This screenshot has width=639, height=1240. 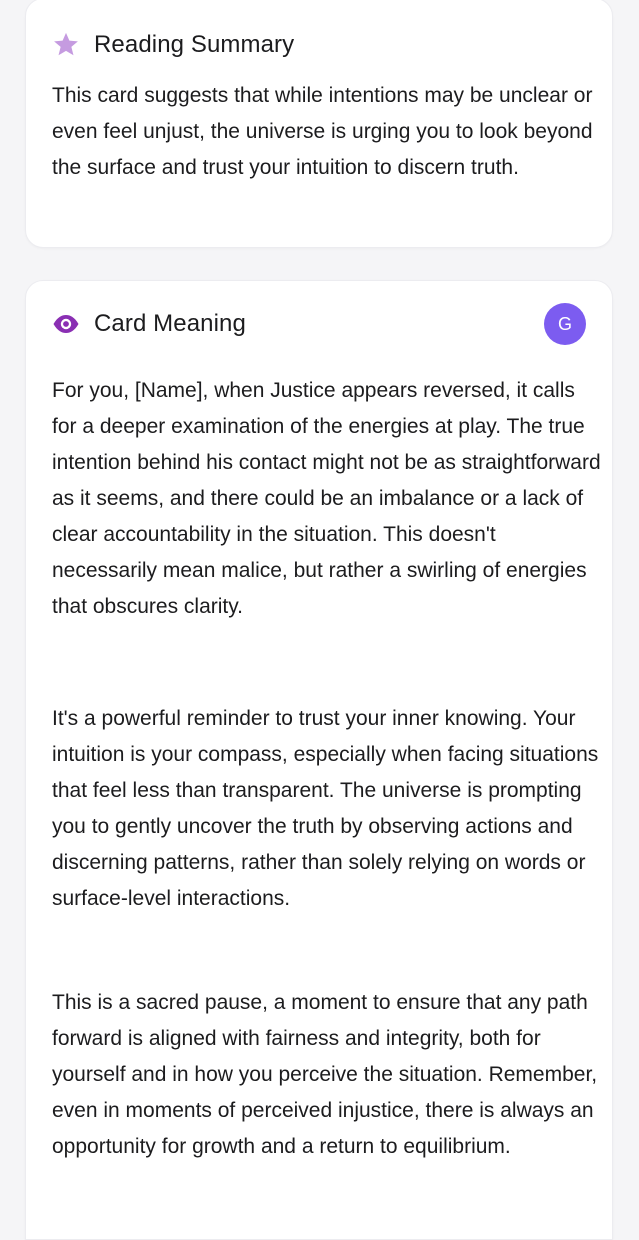 What do you see at coordinates (194, 44) in the screenshot?
I see `reading-summary-title: Reading Summary` at bounding box center [194, 44].